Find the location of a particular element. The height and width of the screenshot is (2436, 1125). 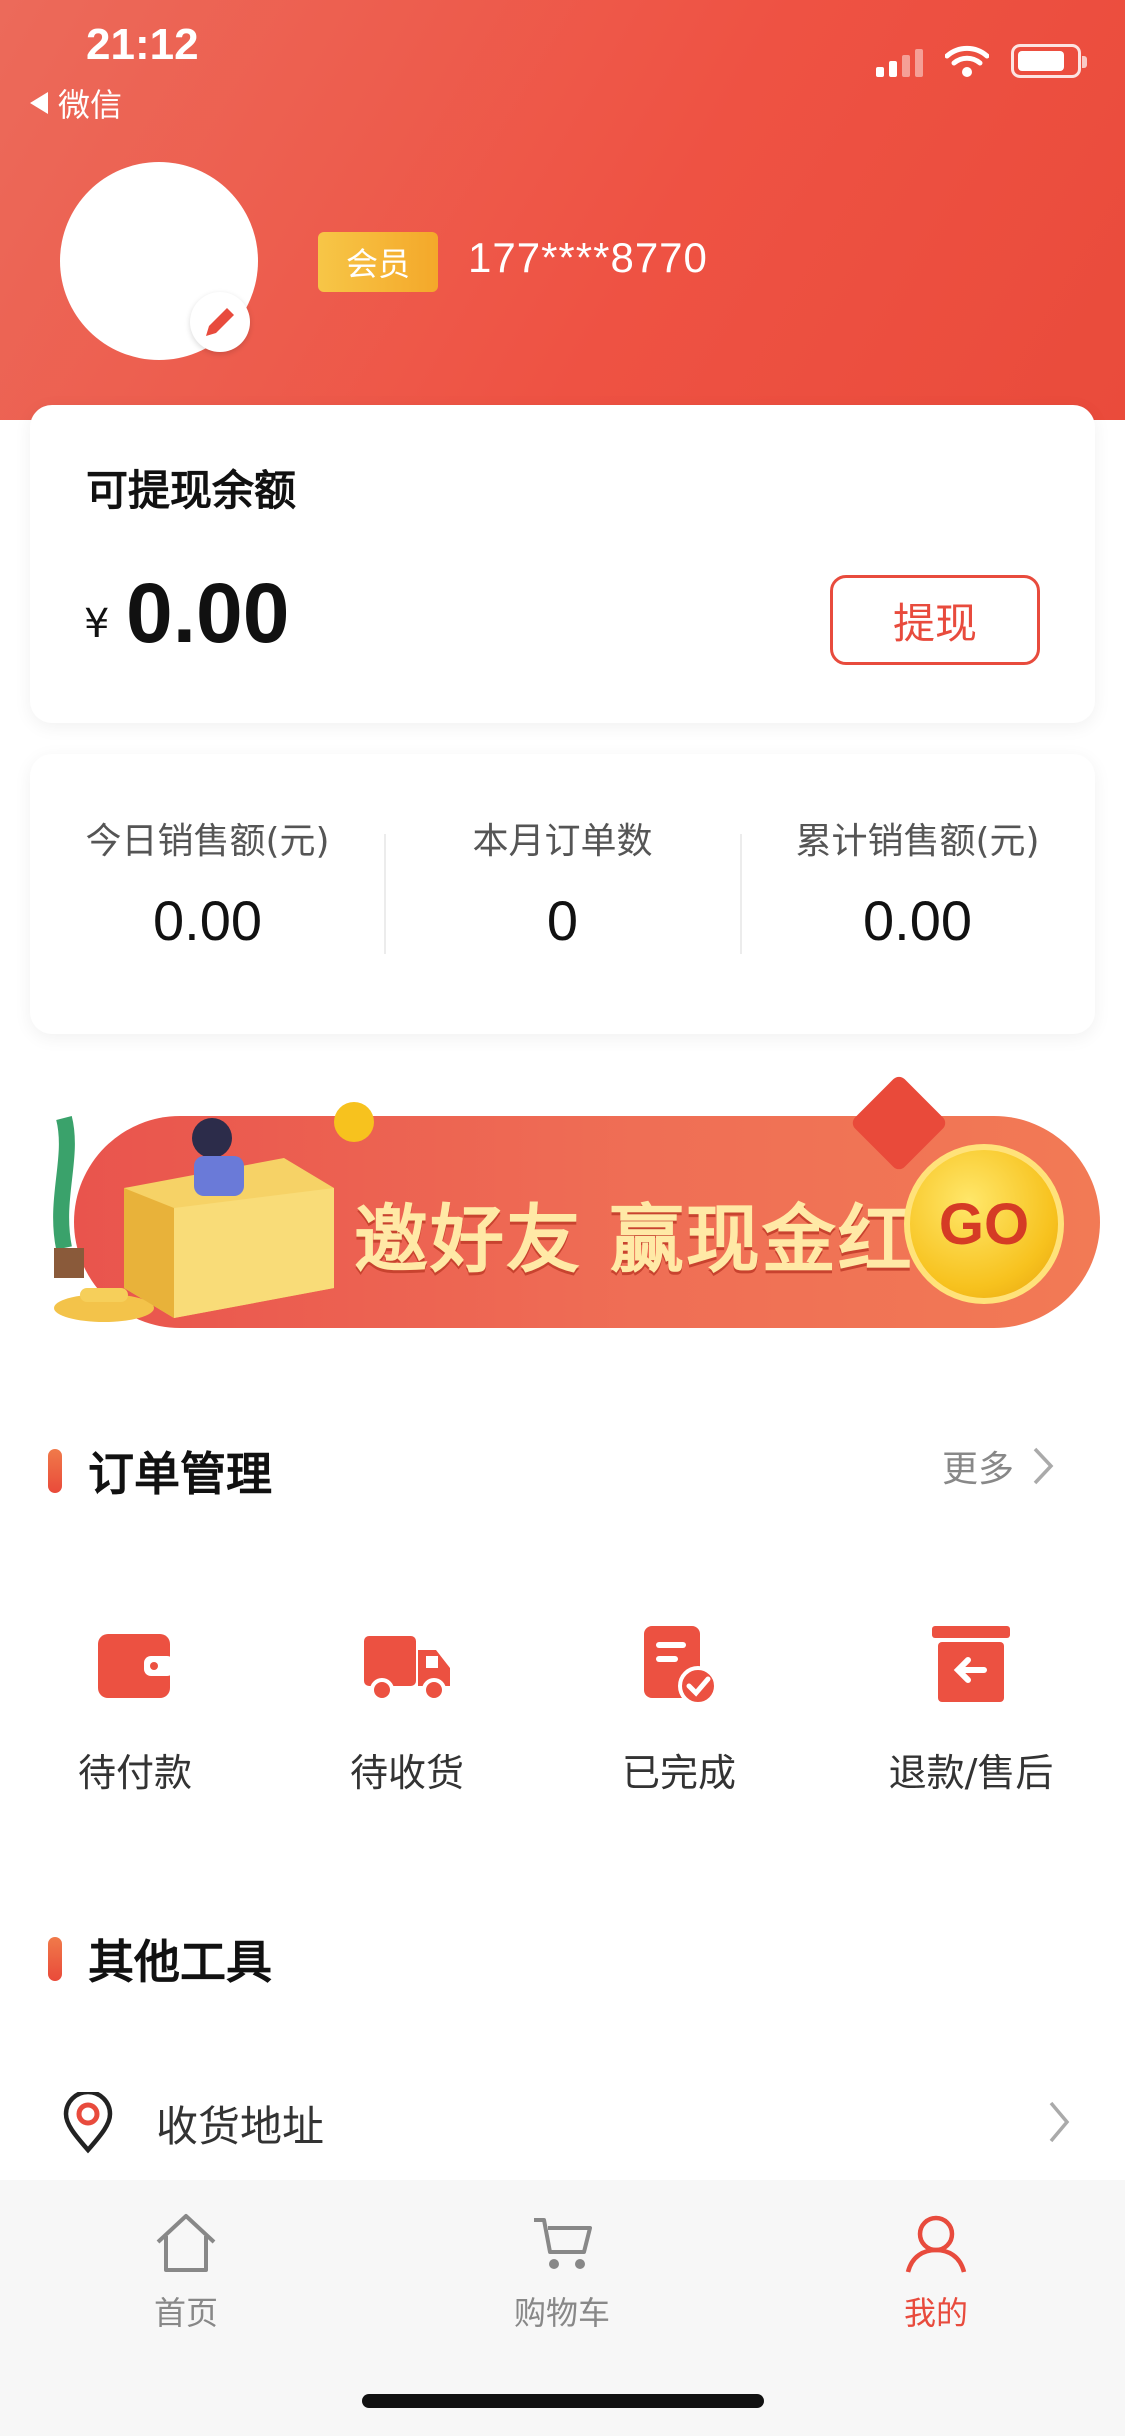

back-to-wechat-button: 微信 is located at coordinates (76, 103).